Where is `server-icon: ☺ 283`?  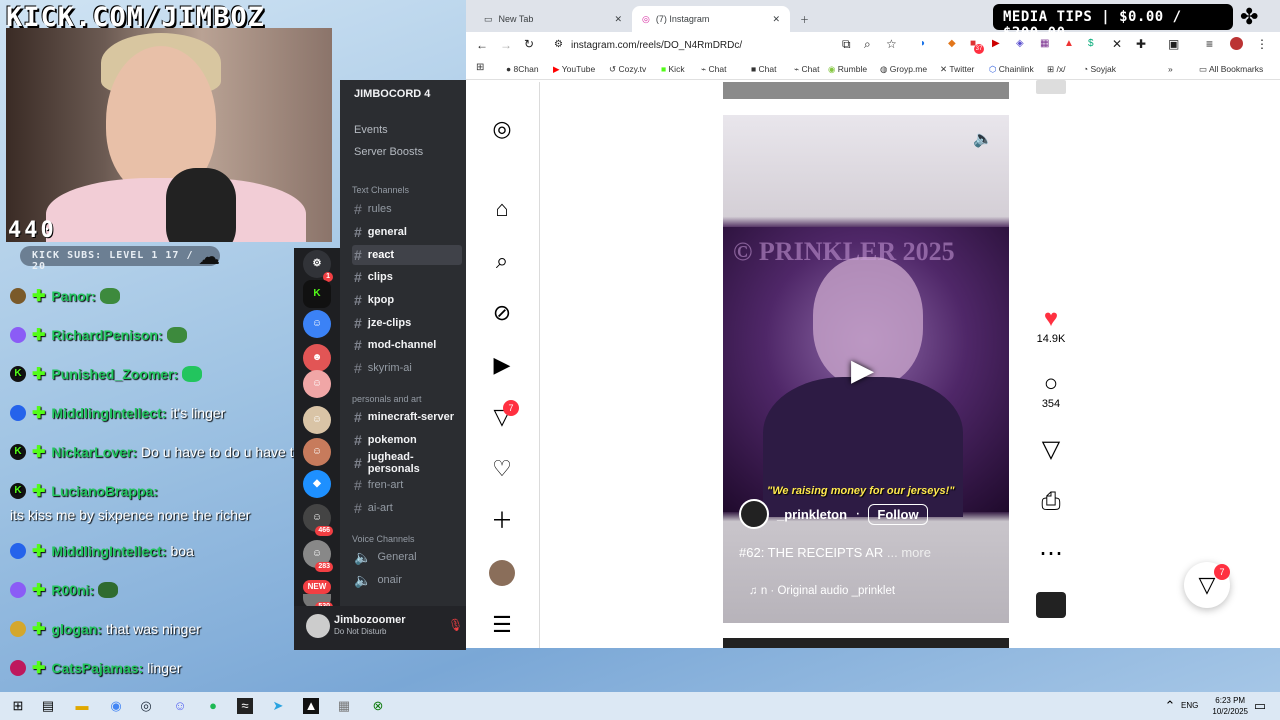
server-icon: ☺ 283 is located at coordinates (318, 556).